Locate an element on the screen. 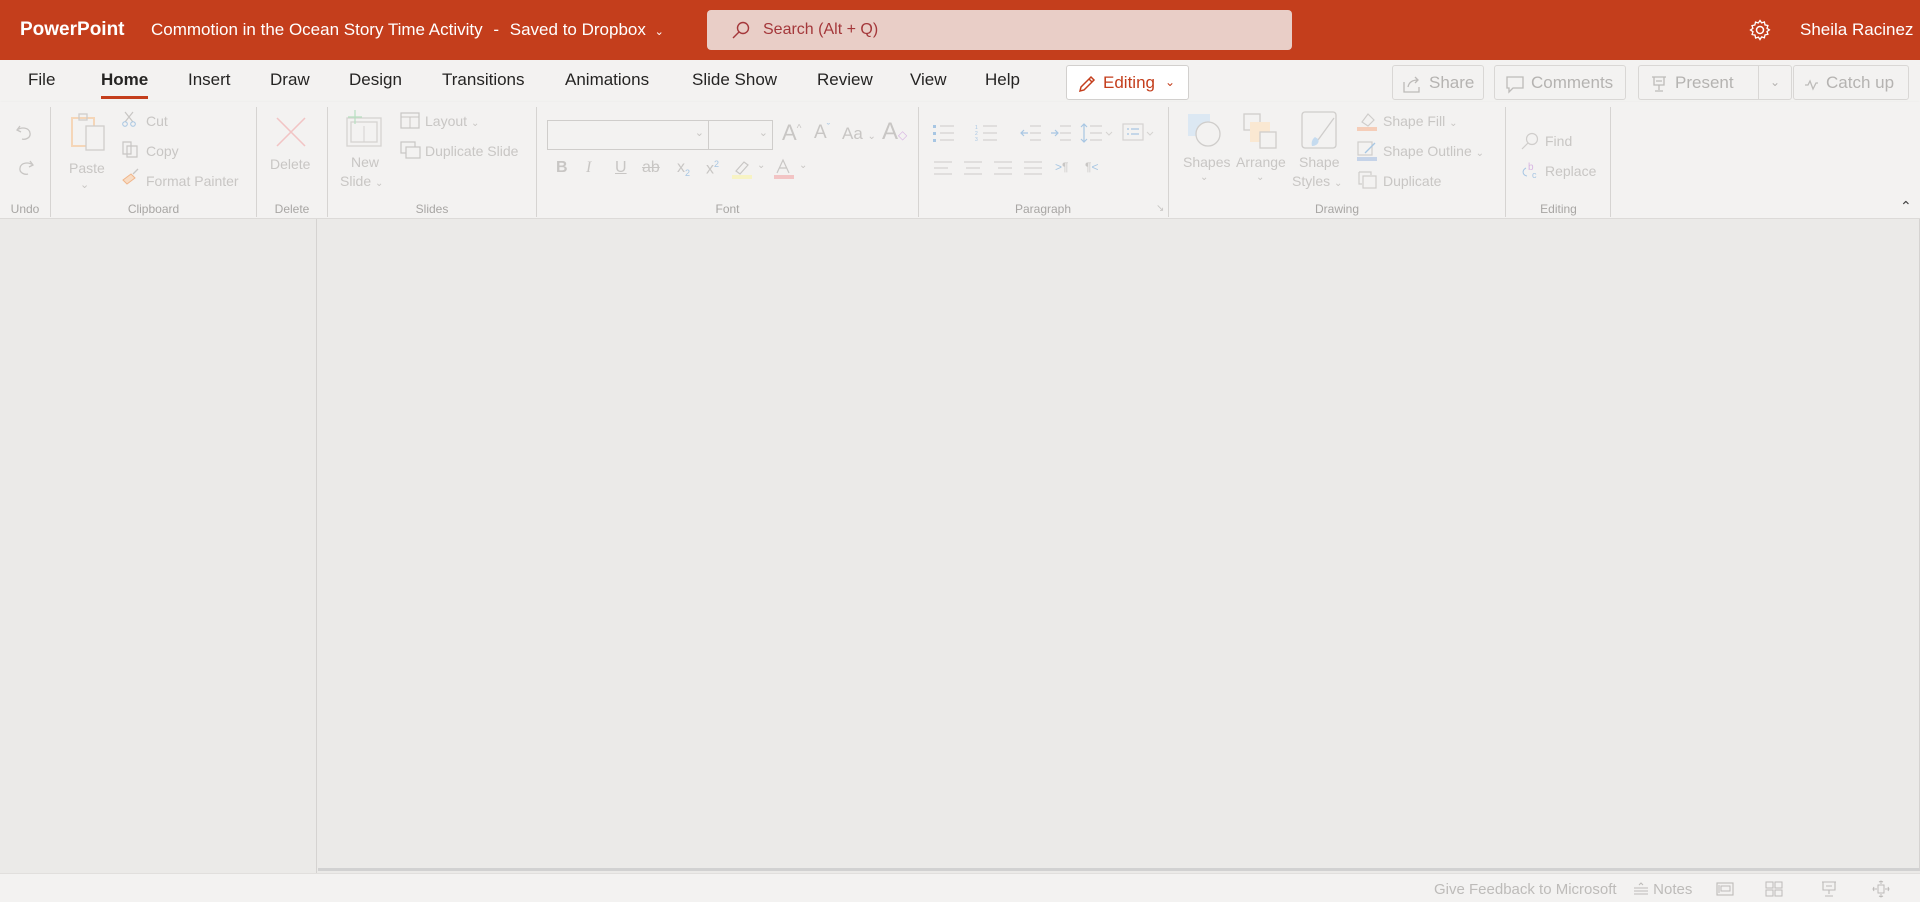 Image resolution: width=1920 pixels, height=902 pixels. align-center-icon is located at coordinates (973, 168).